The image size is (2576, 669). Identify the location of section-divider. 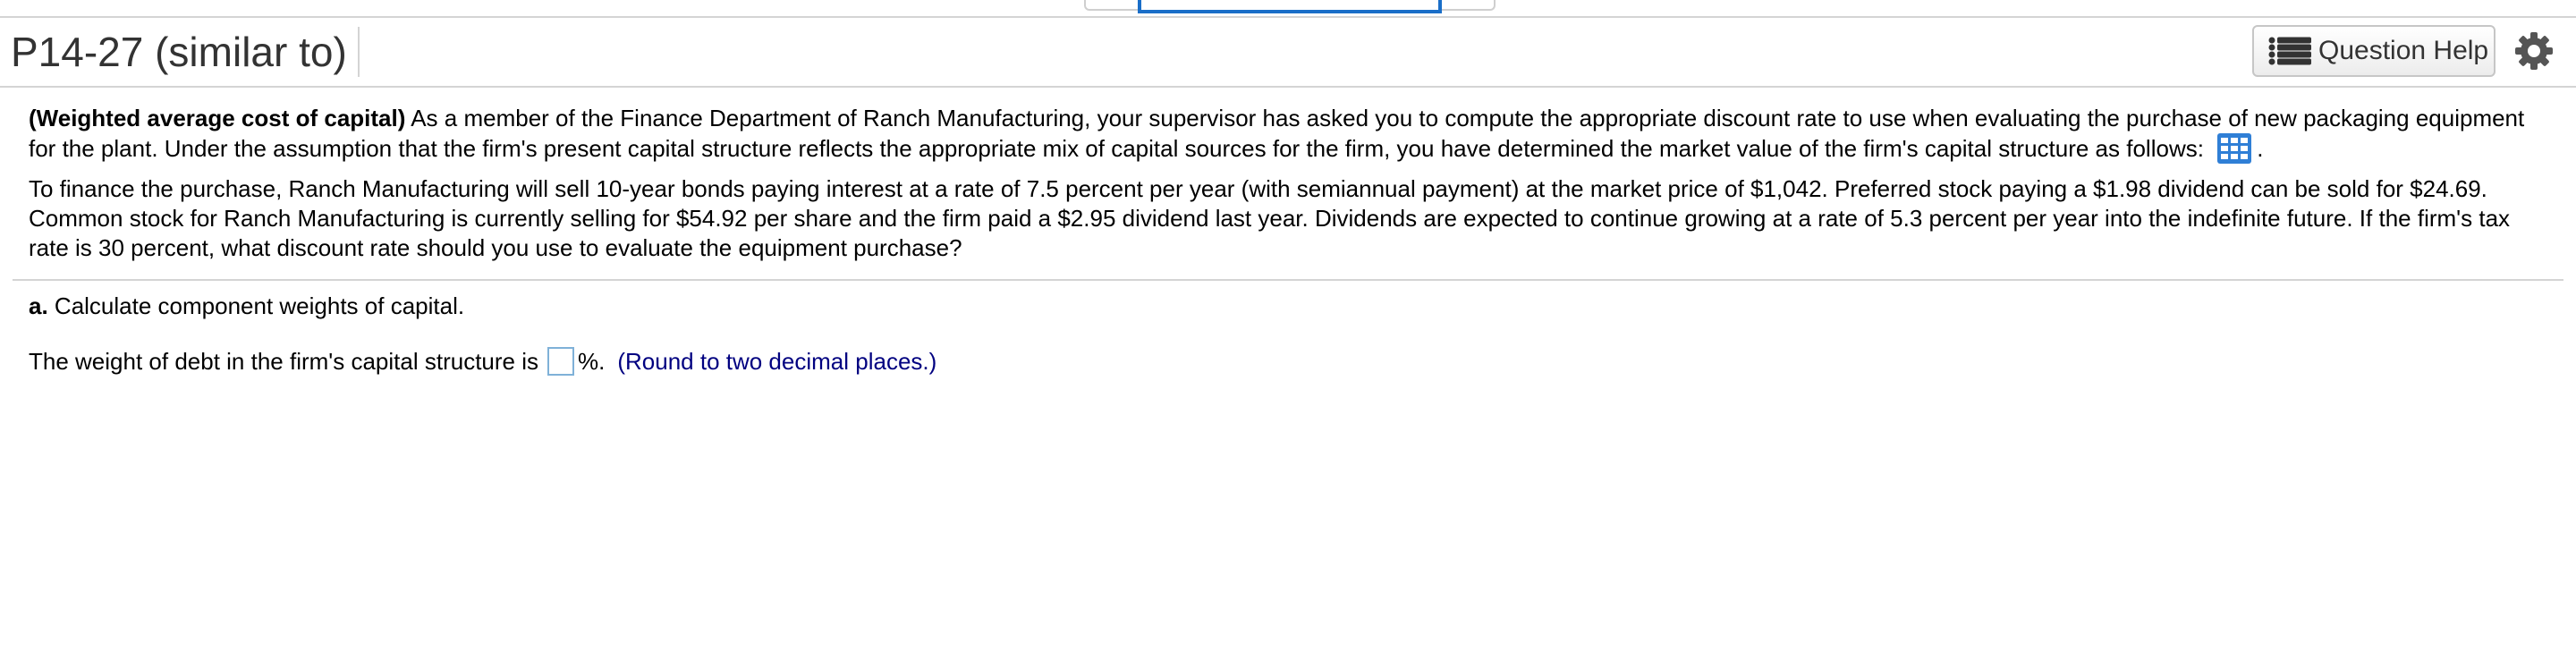
(1288, 280).